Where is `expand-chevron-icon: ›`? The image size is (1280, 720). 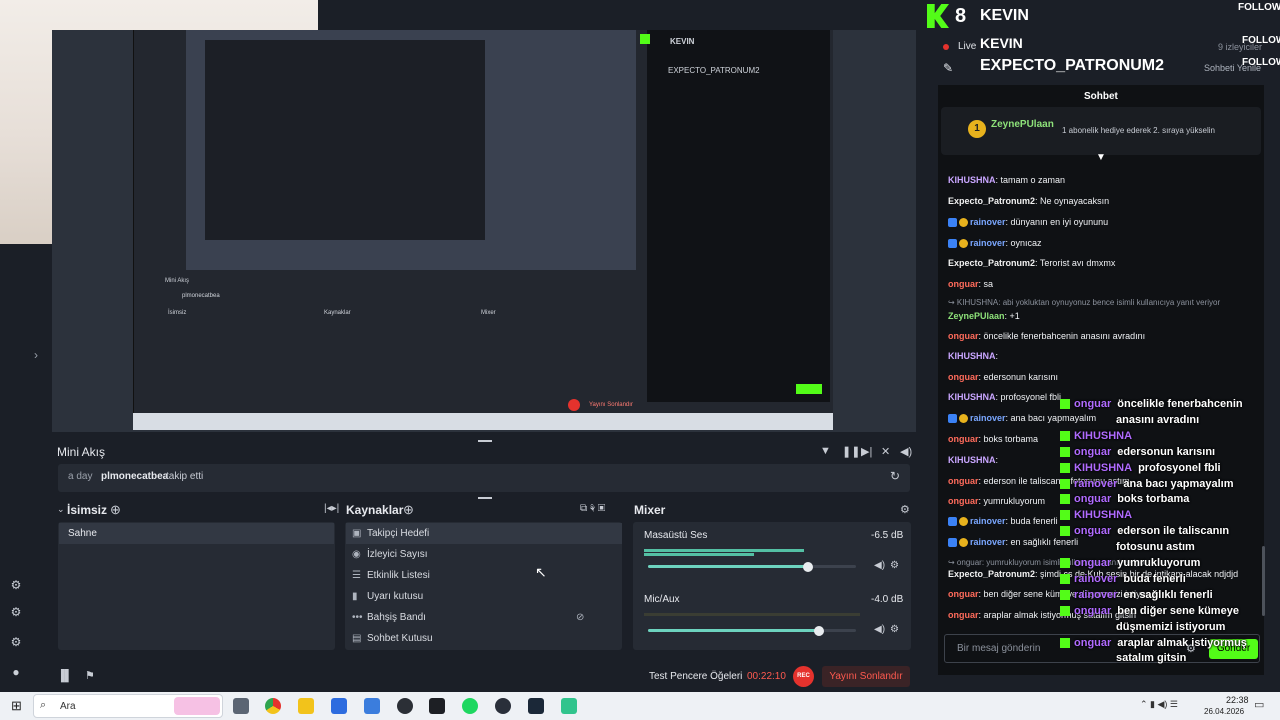 expand-chevron-icon: › is located at coordinates (36, 355).